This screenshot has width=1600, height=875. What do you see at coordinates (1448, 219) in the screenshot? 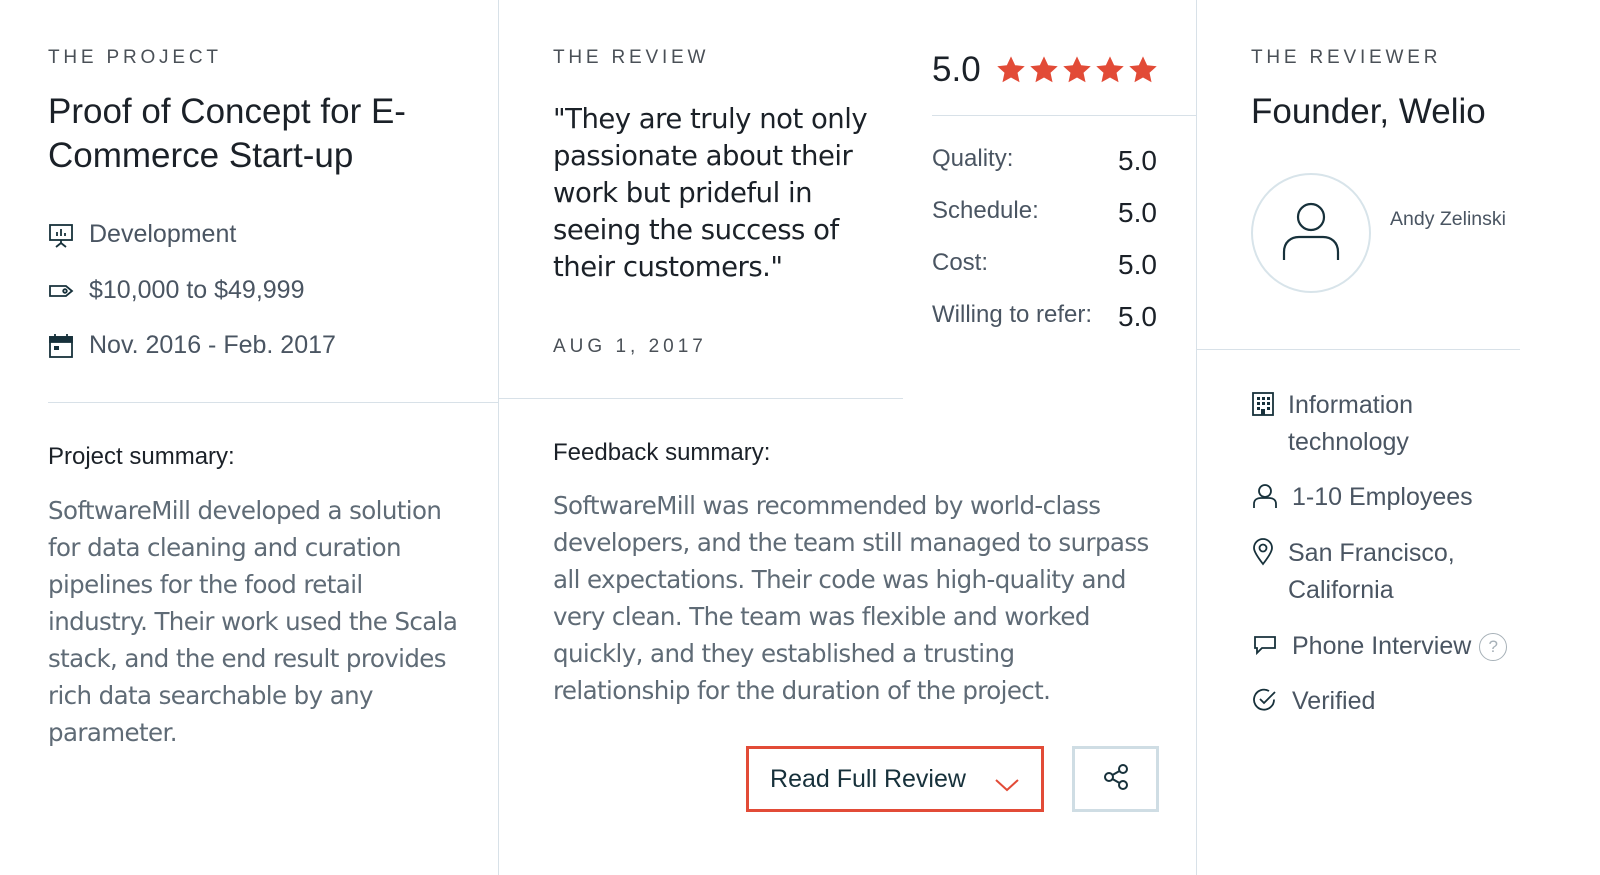
I see `reviewer-name: Andy Zelinski` at bounding box center [1448, 219].